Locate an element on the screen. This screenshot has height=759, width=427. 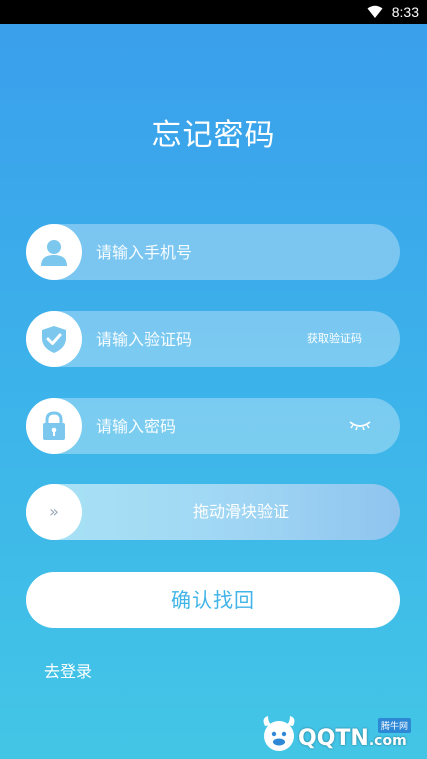
user-icon is located at coordinates (54, 253).